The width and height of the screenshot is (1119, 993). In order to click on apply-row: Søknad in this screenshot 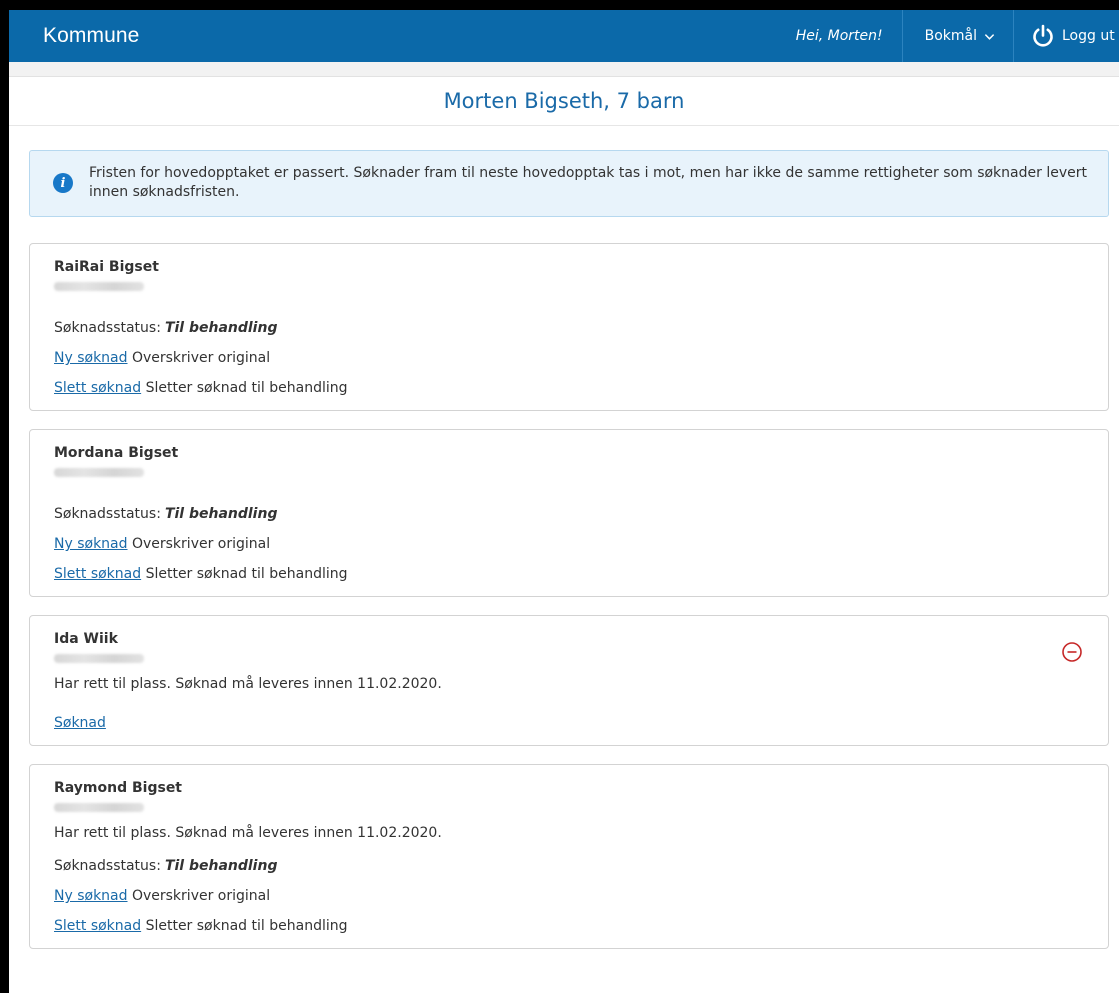, I will do `click(569, 723)`.